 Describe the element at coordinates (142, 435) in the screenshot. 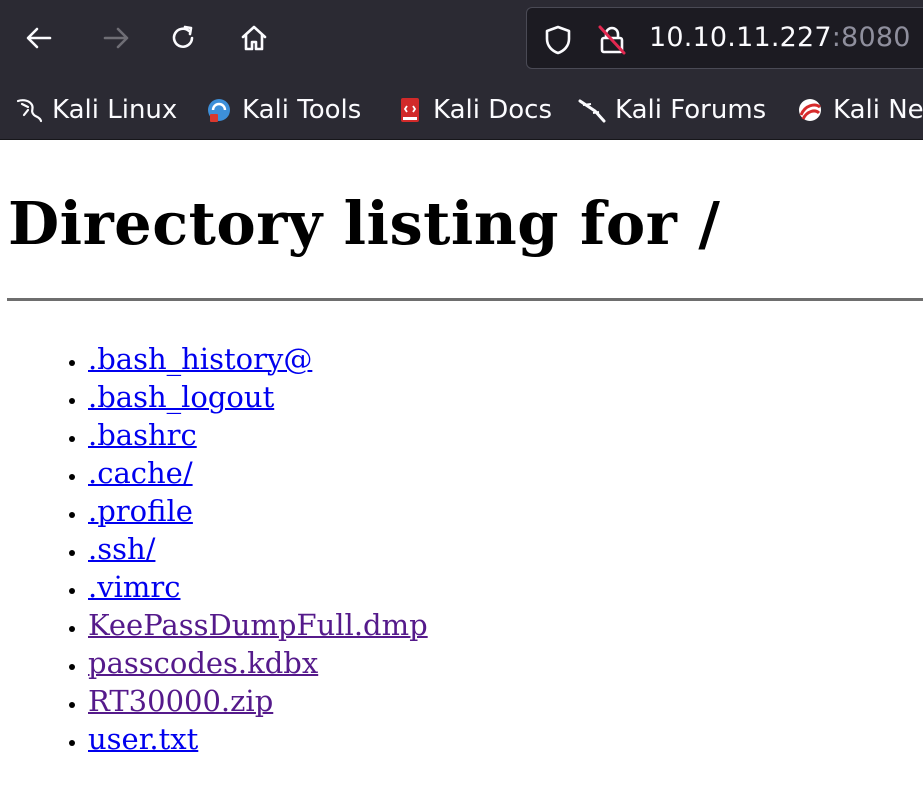

I see `file-link: .bashrc` at that location.